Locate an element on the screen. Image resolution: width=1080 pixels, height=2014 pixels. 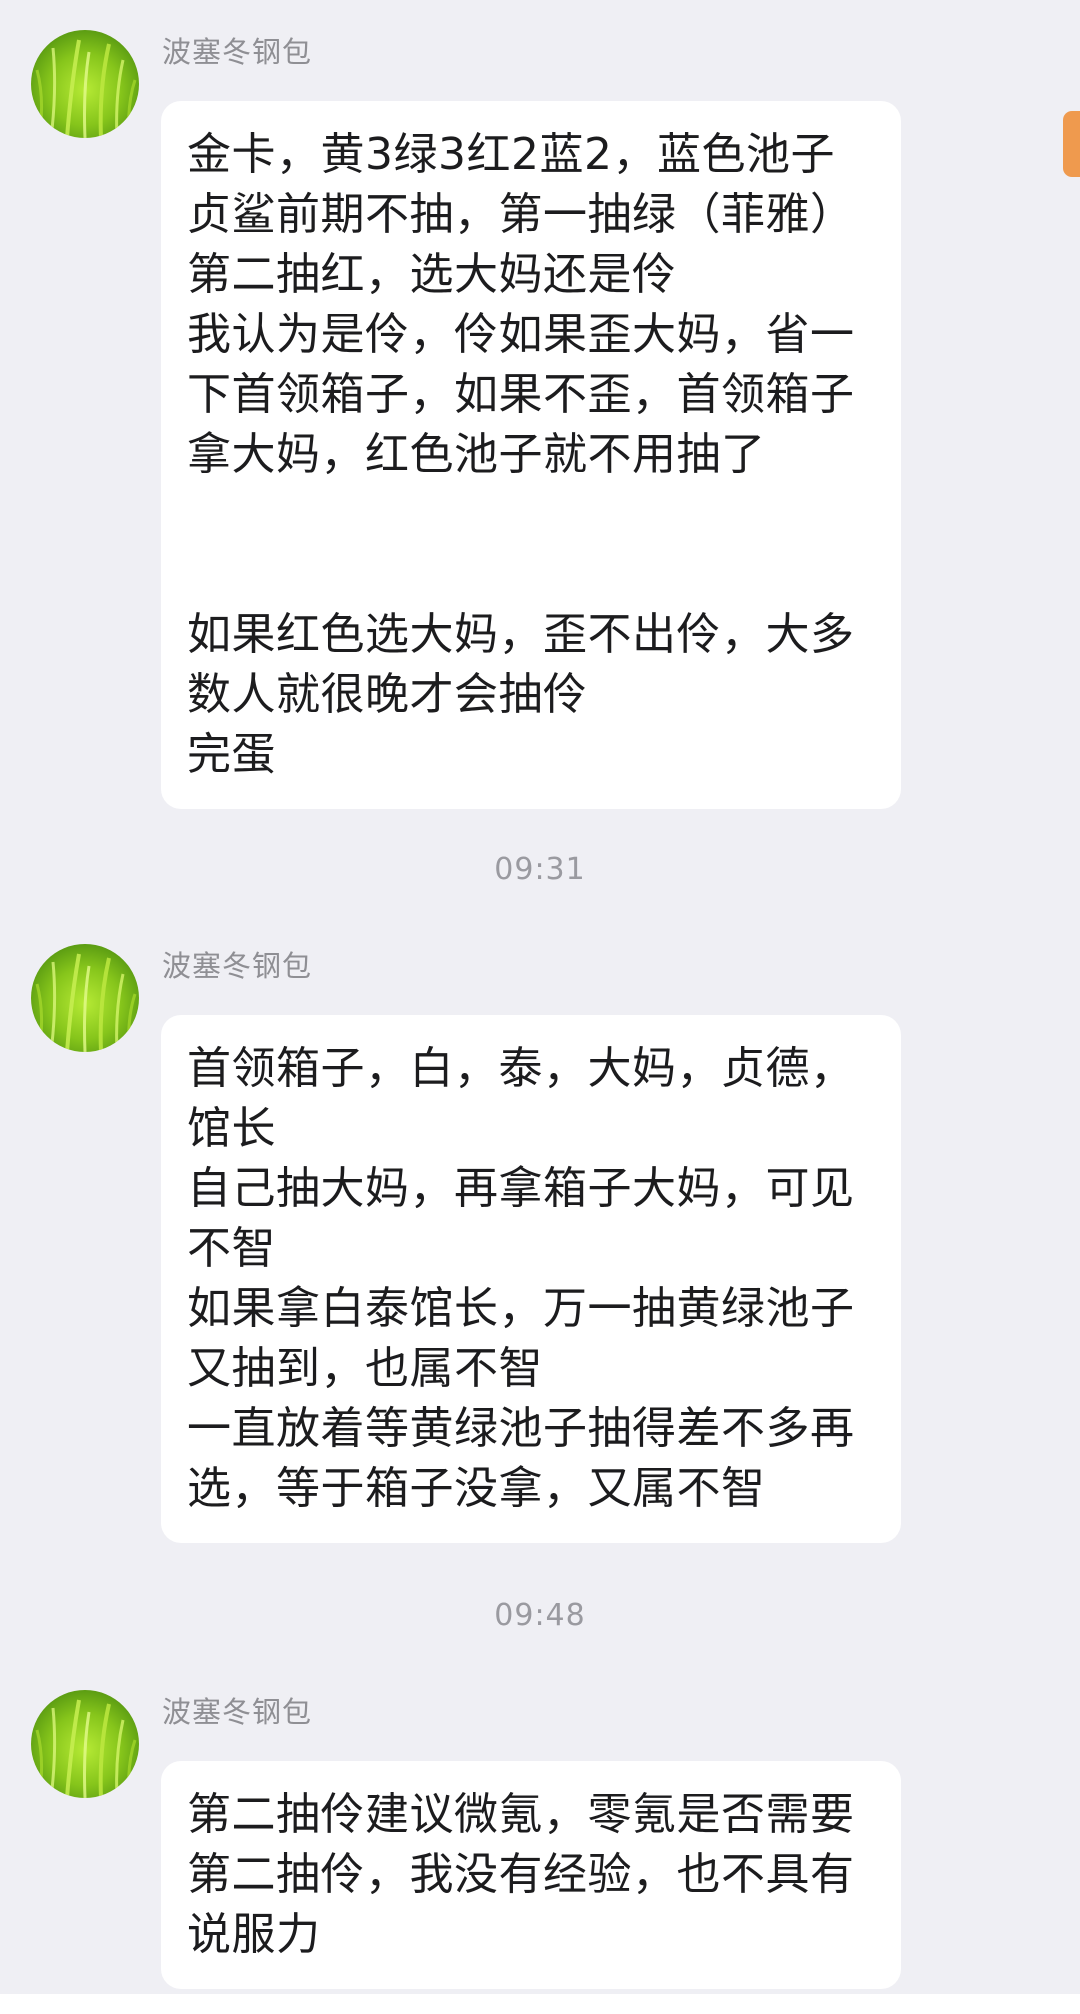
bottom-bar is located at coordinates (540, 2004).